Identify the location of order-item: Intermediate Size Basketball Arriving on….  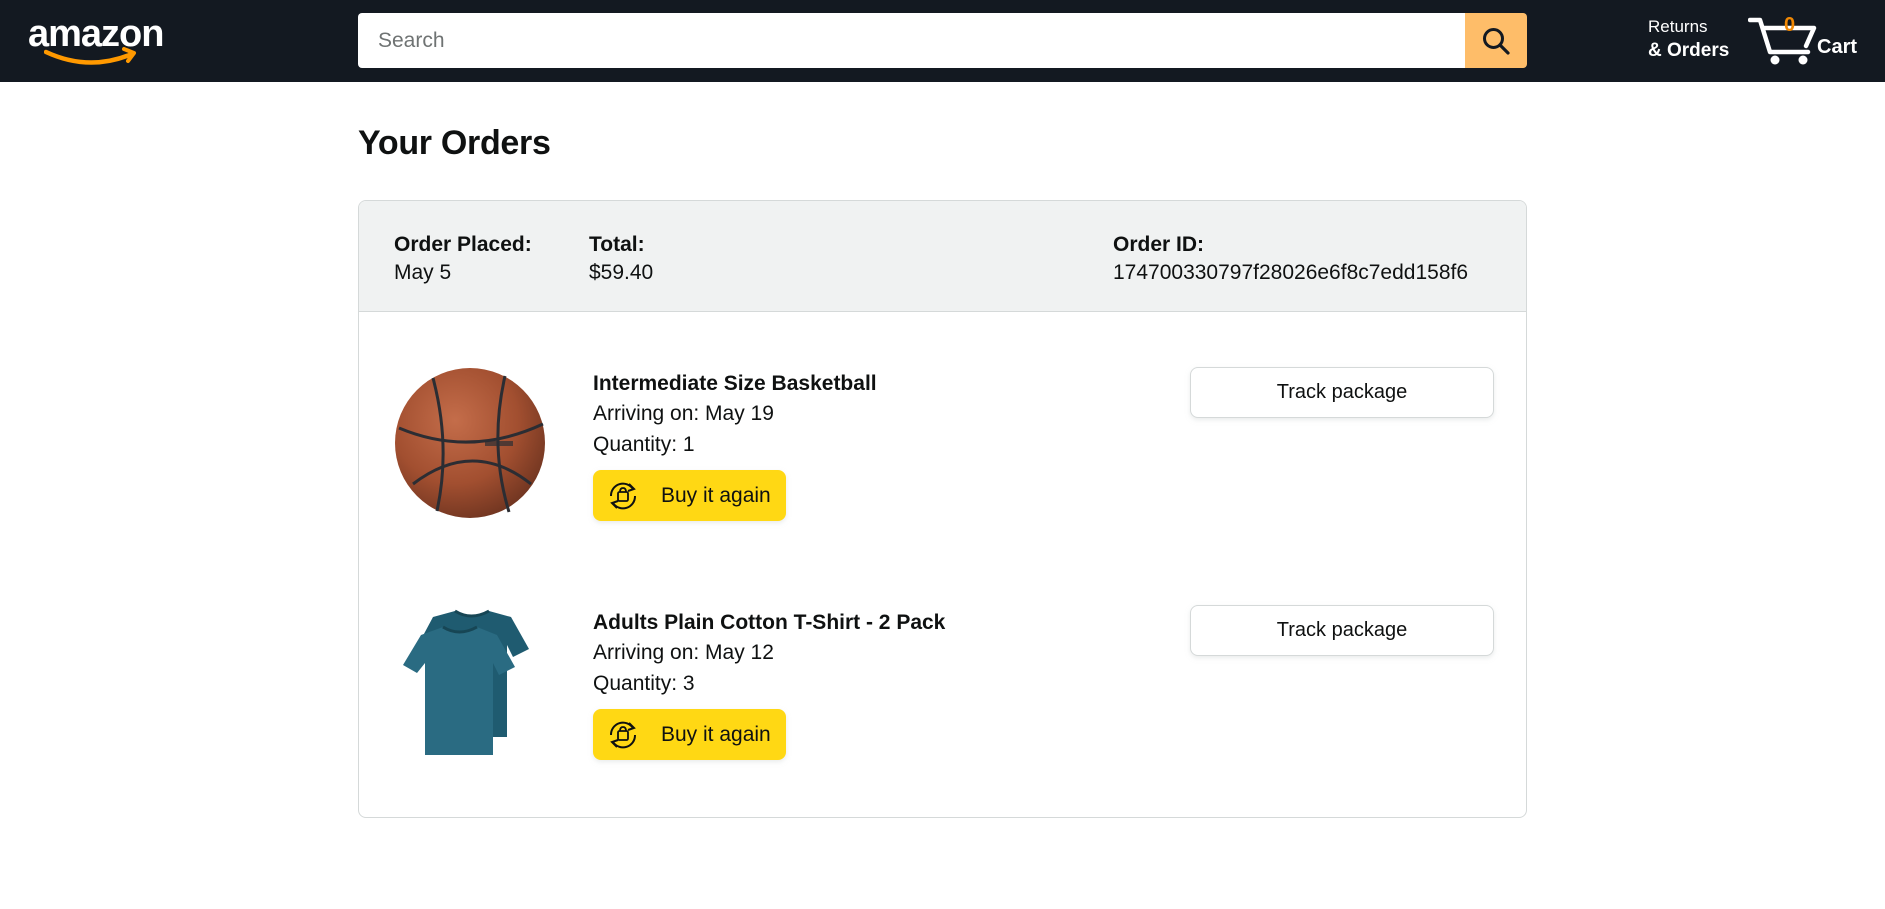
(942, 451).